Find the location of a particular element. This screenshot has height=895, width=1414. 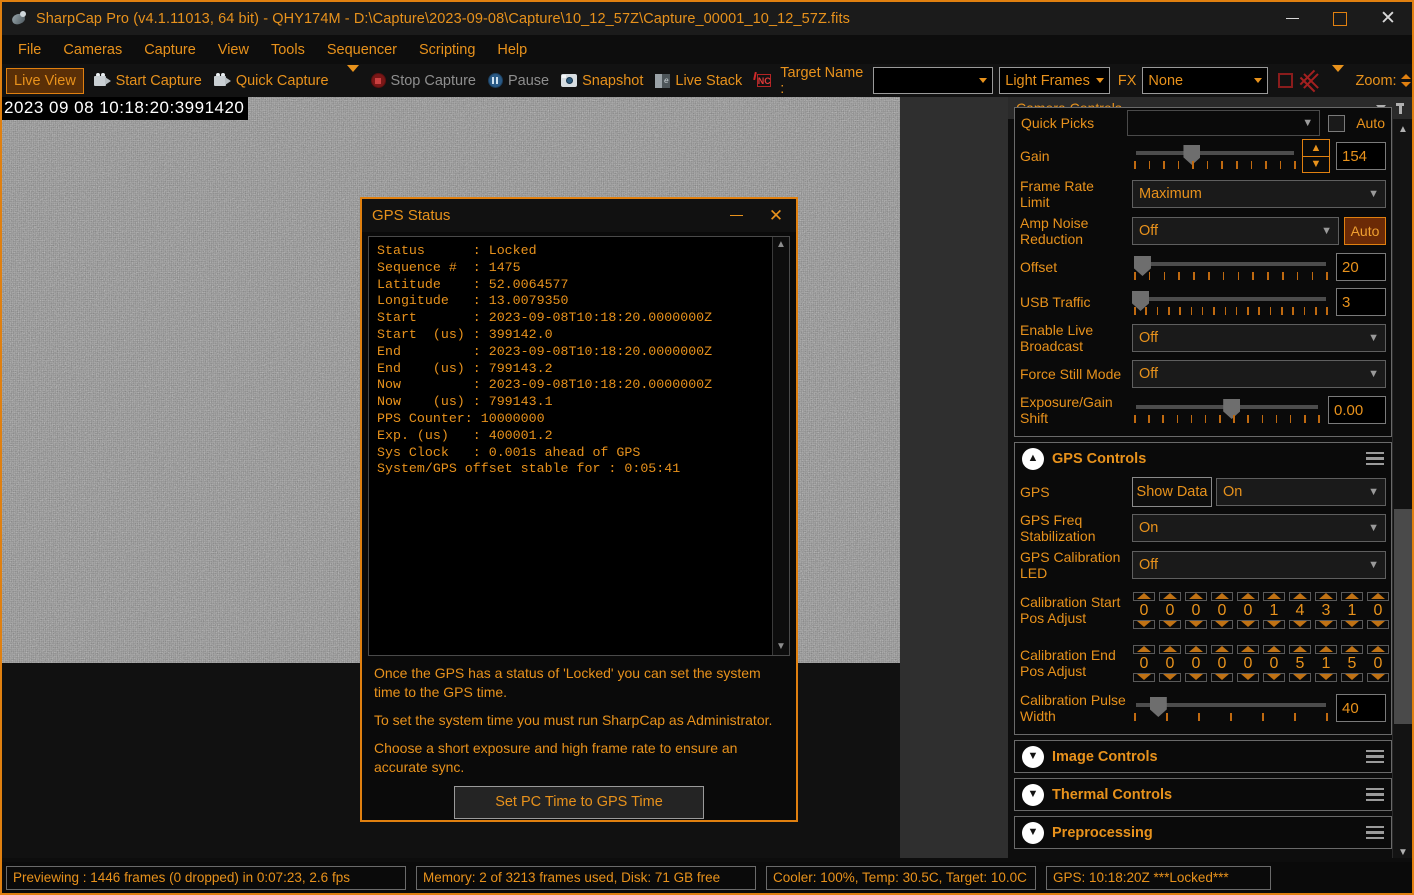

gps-select: On ▼ is located at coordinates (1301, 492).